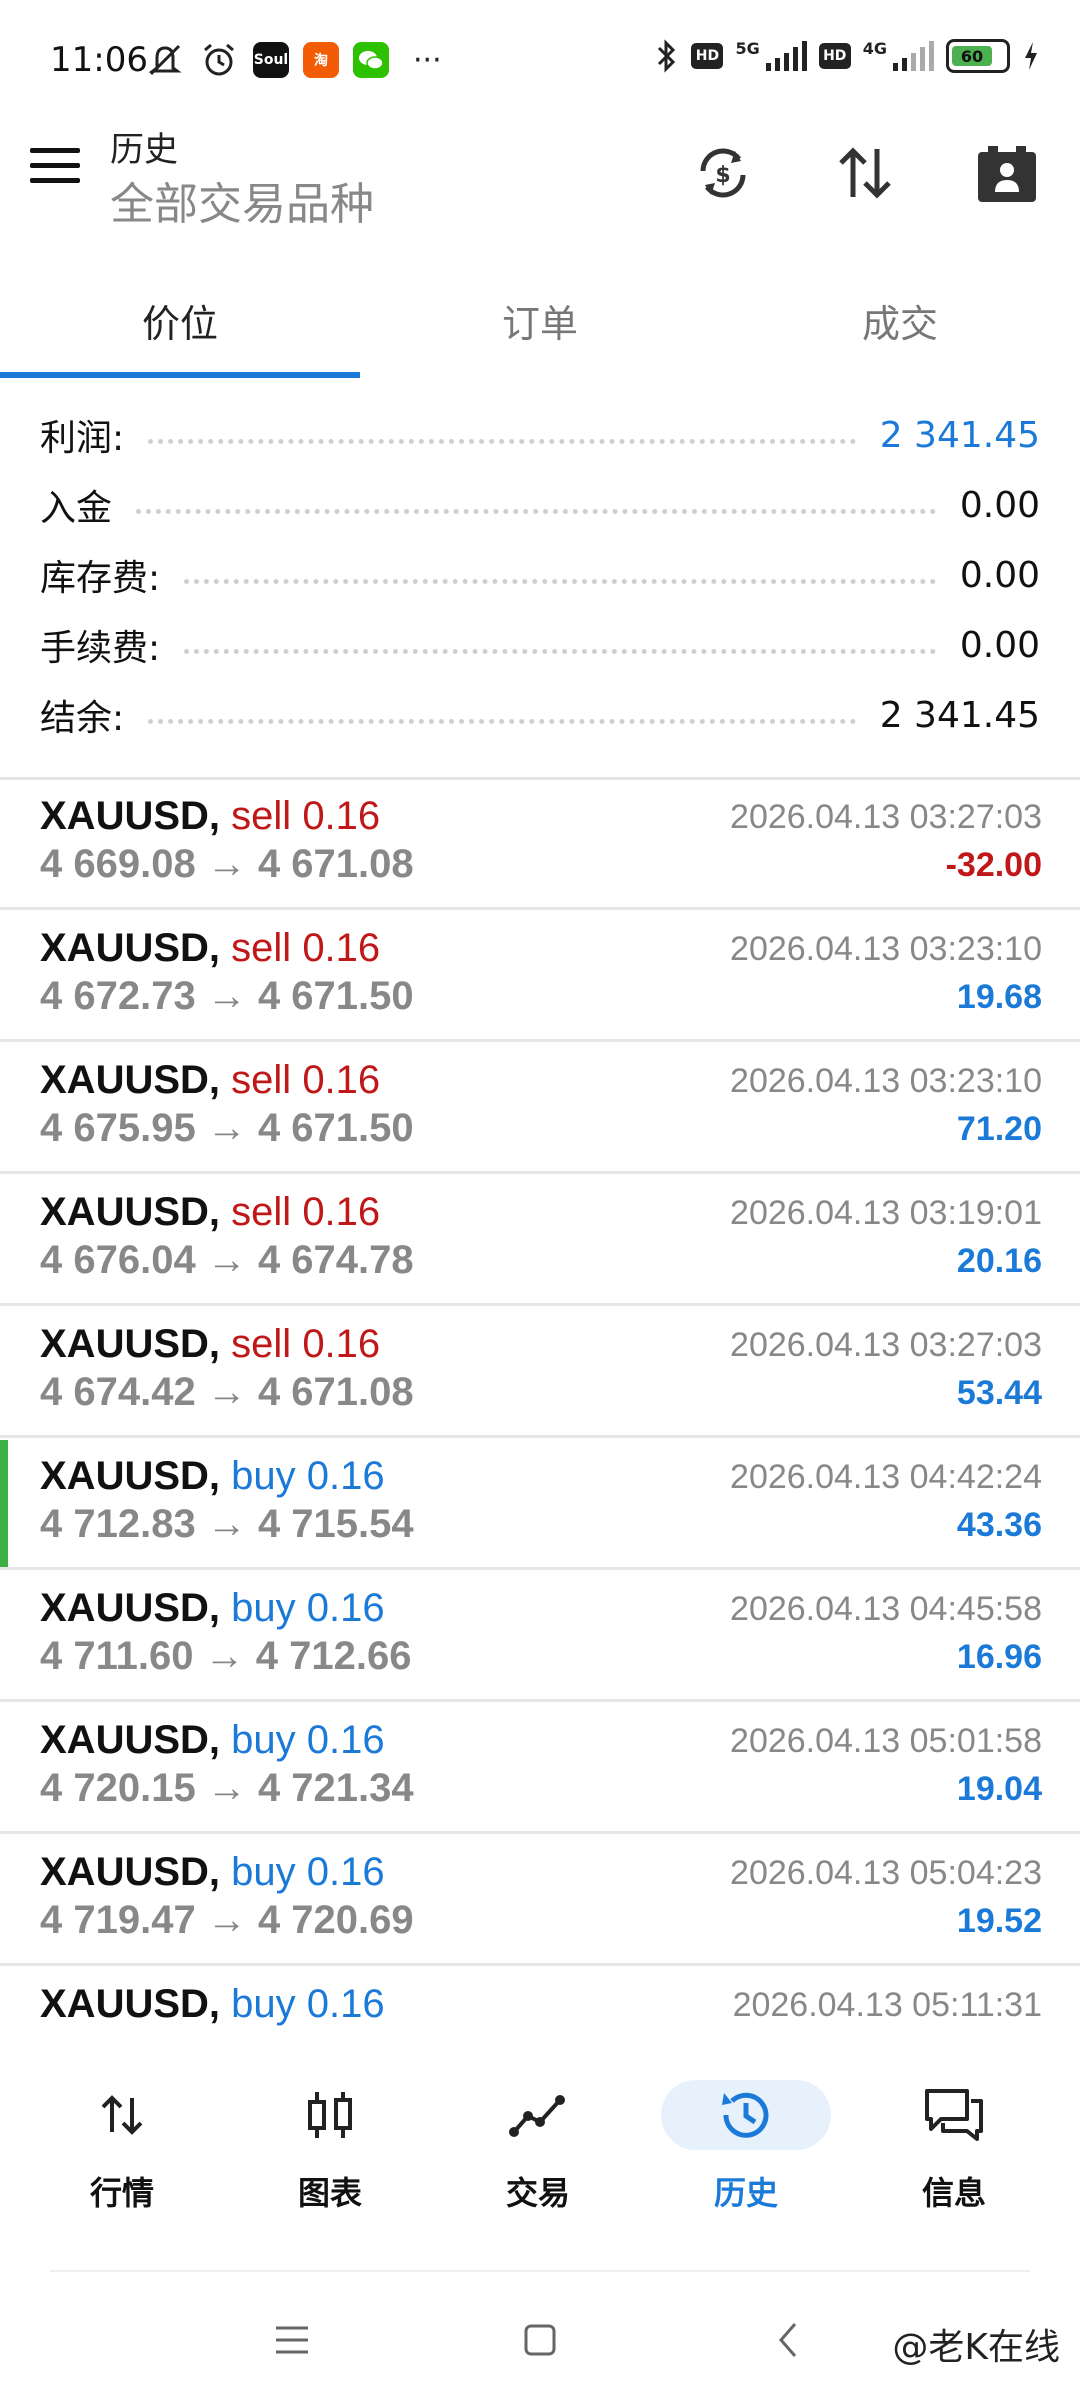 Image resolution: width=1080 pixels, height=2400 pixels. I want to click on tab-orders: 订单, so click(540, 320).